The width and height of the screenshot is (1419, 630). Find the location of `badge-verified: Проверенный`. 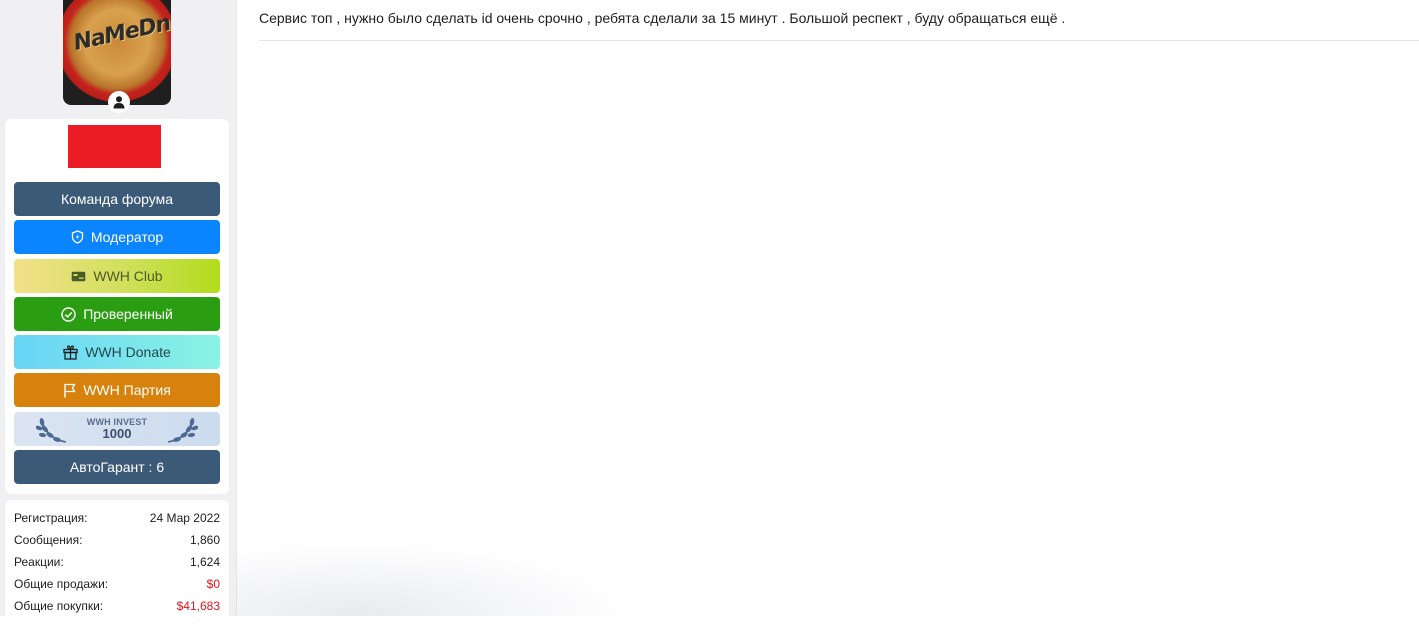

badge-verified: Проверенный is located at coordinates (117, 314).